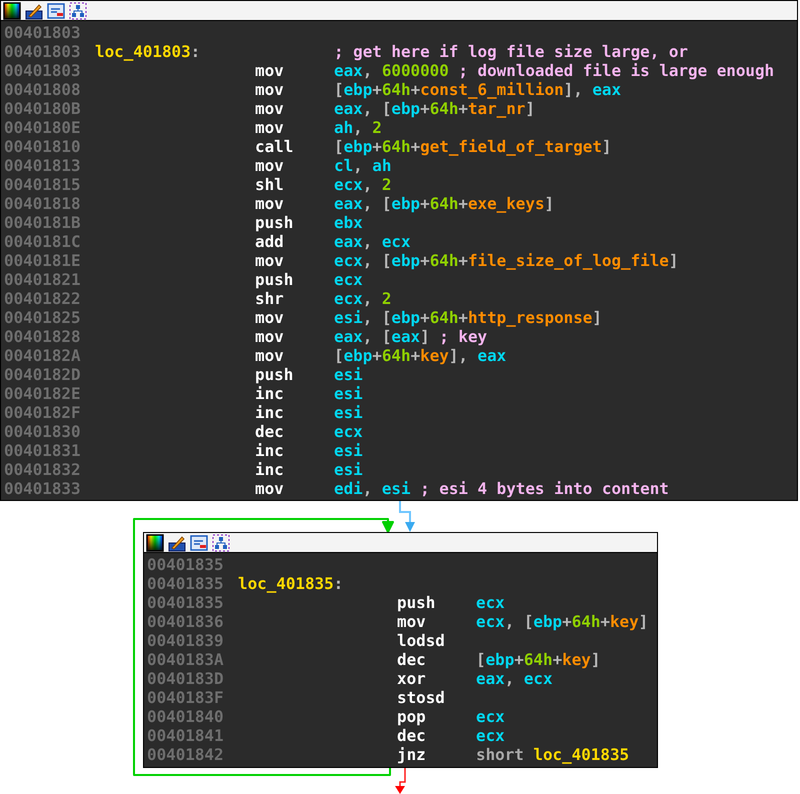 This screenshot has width=800, height=794. I want to click on address-text: 00401830, so click(43, 431).